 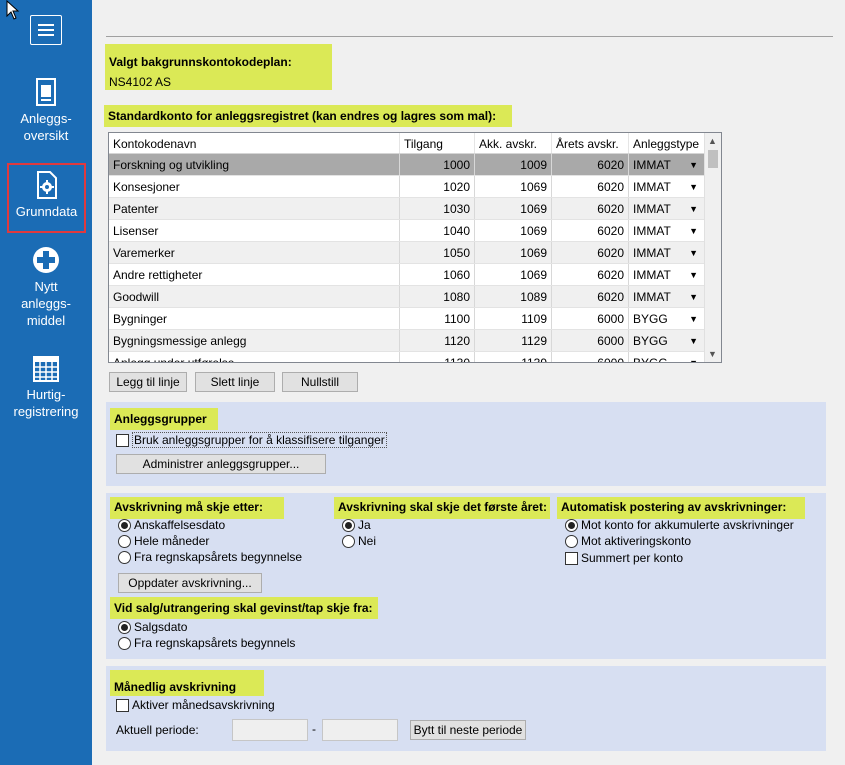 What do you see at coordinates (254, 186) in the screenshot?
I see `table-cell: Konsesjoner` at bounding box center [254, 186].